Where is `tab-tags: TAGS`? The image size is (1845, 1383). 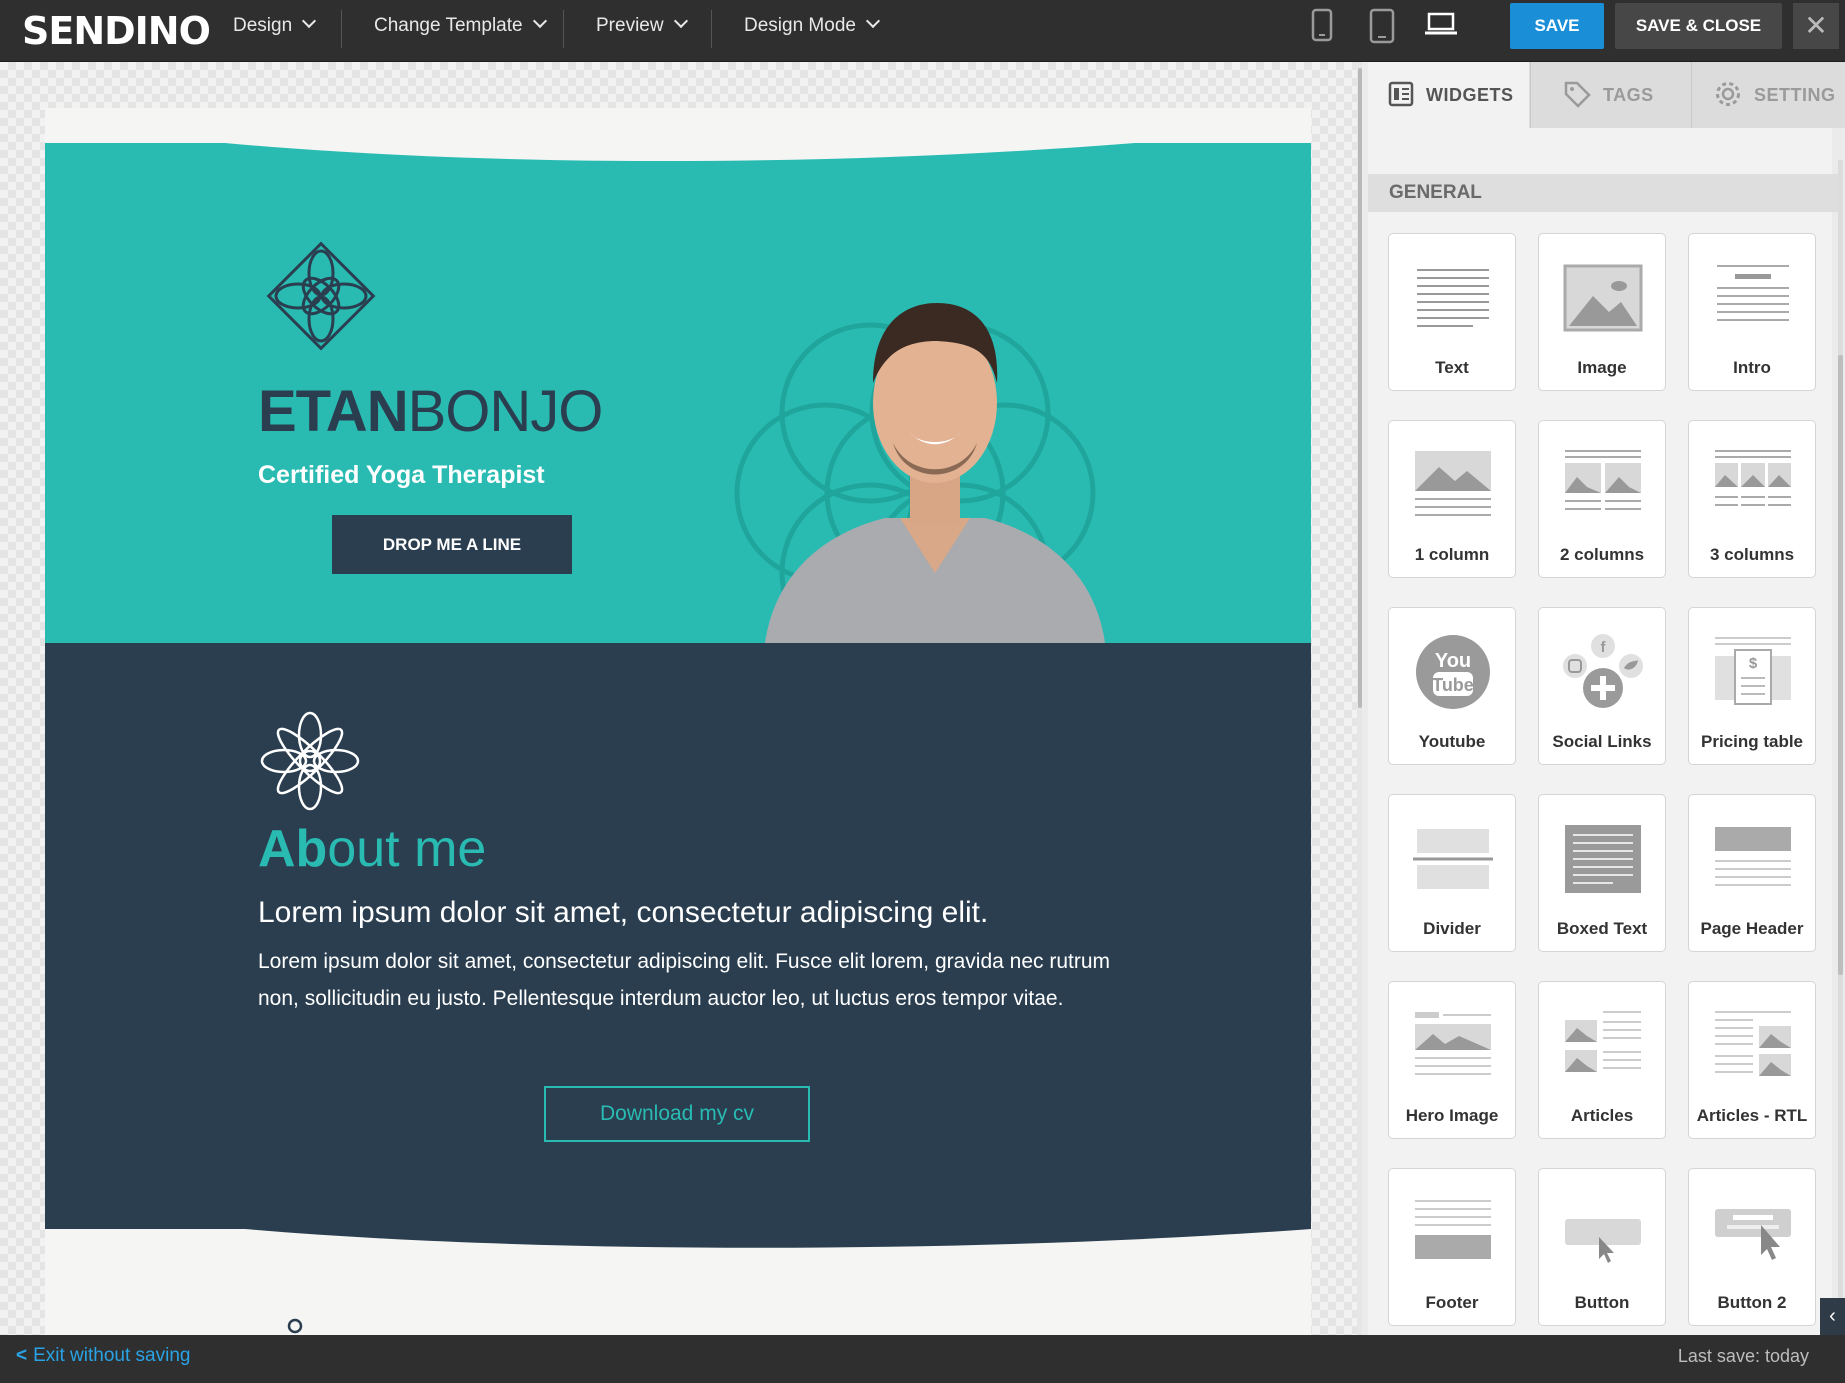
tab-tags: TAGS is located at coordinates (1610, 95).